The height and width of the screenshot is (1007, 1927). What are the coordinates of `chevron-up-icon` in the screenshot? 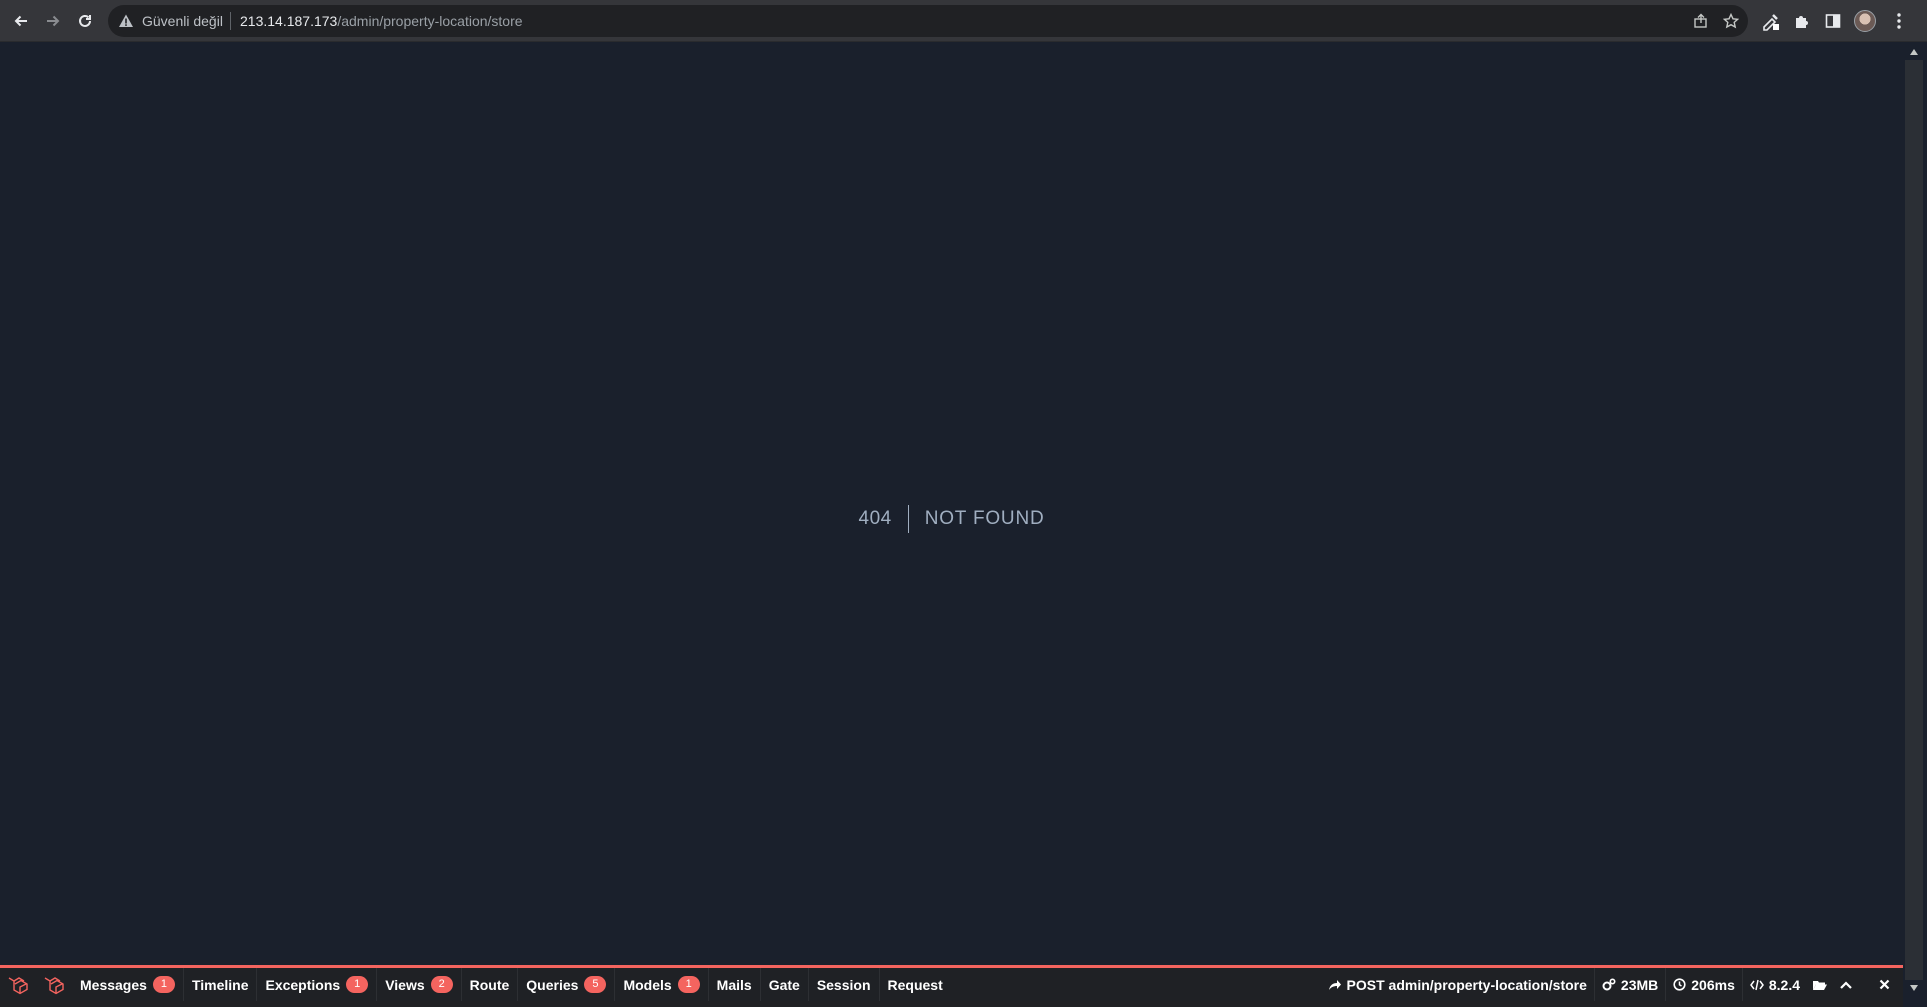 It's located at (1846, 984).